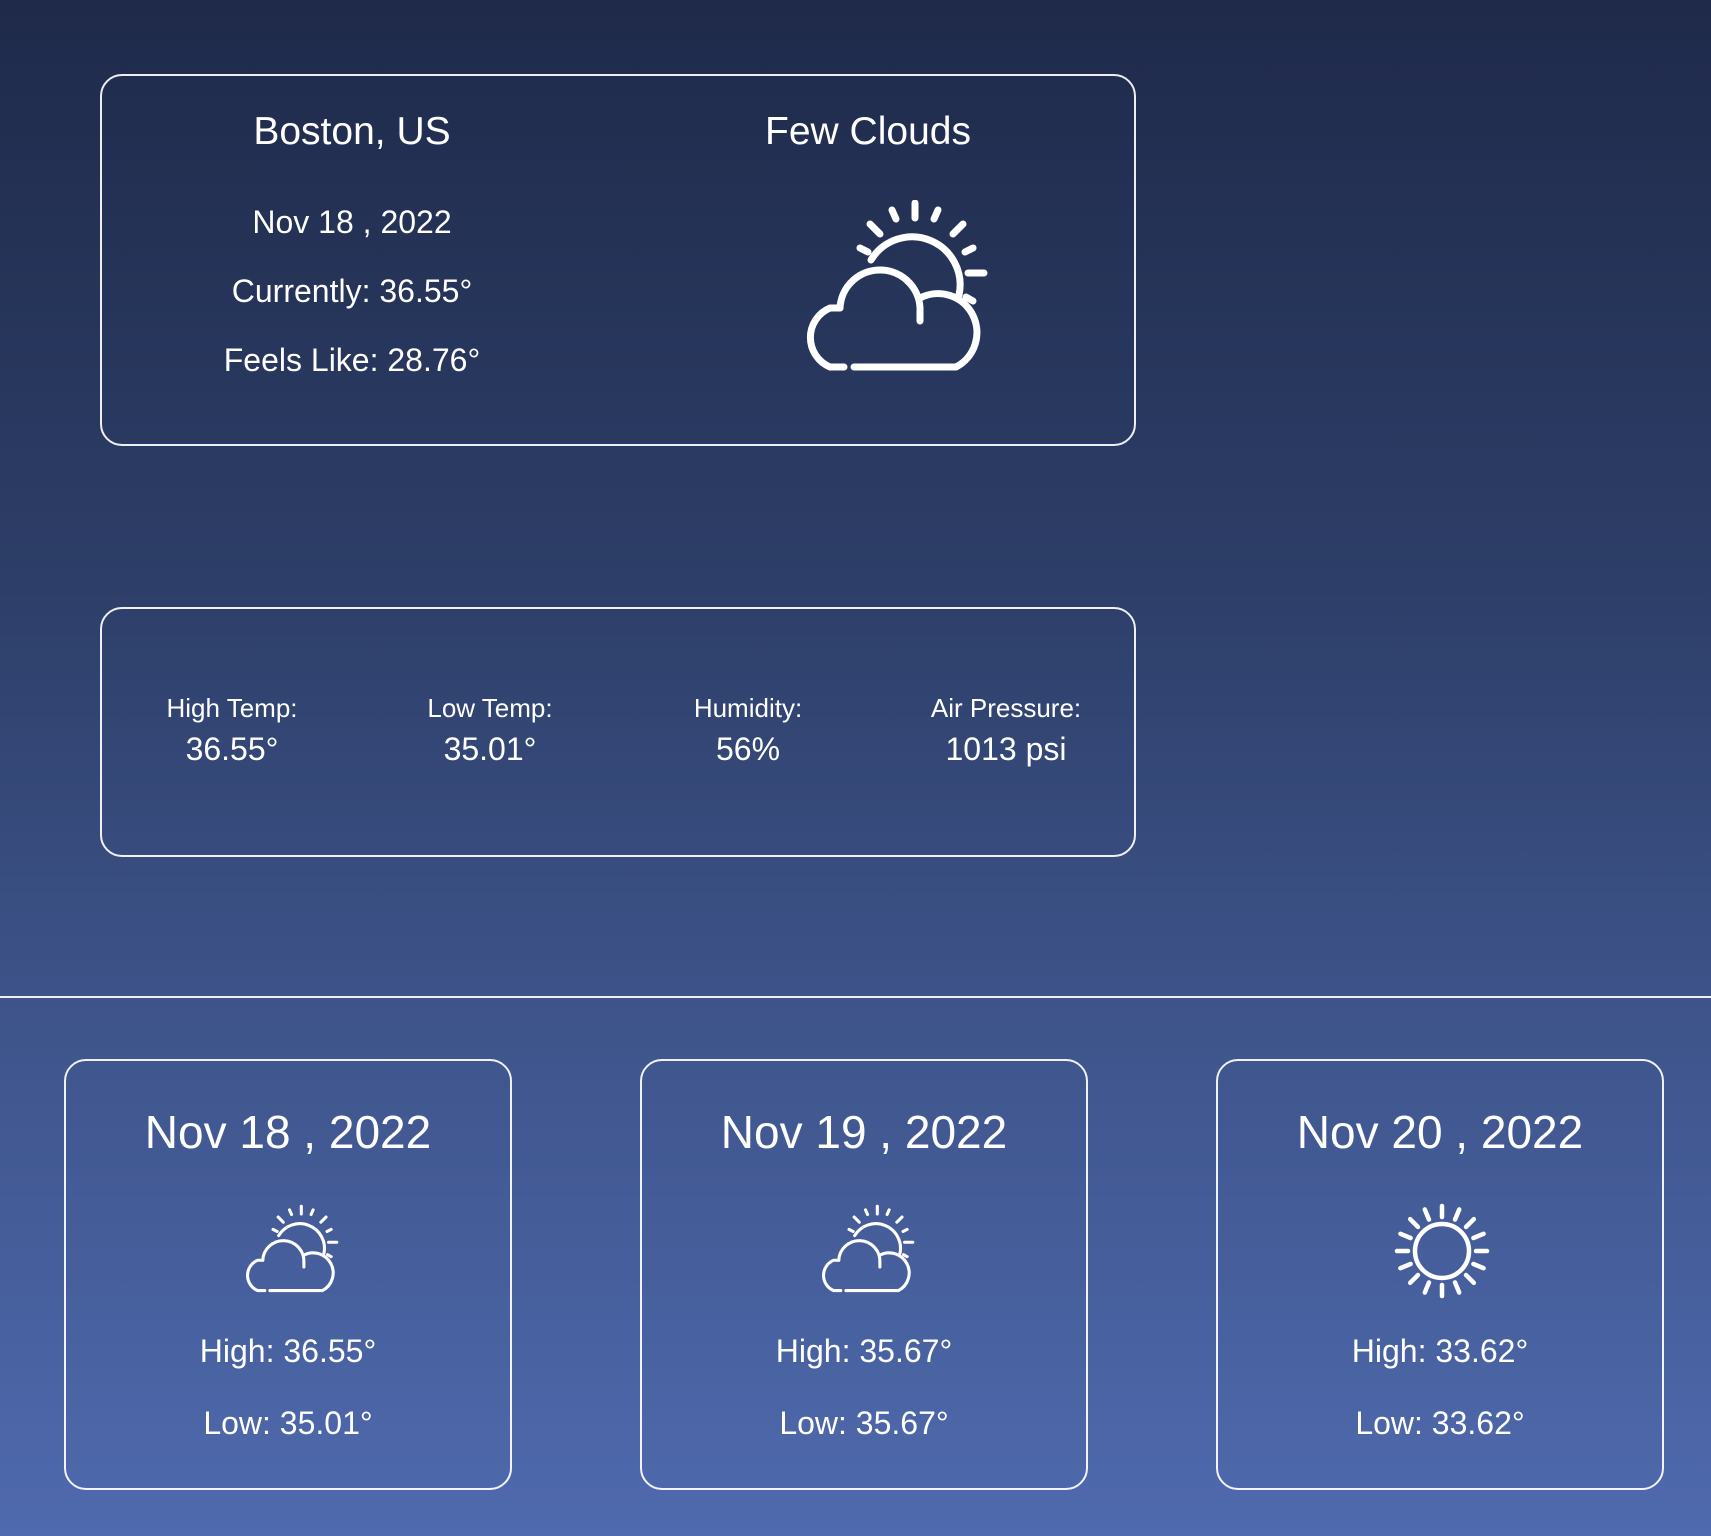 The height and width of the screenshot is (1536, 1711). What do you see at coordinates (352, 222) in the screenshot?
I see `current-date: Nov 18 , 2022` at bounding box center [352, 222].